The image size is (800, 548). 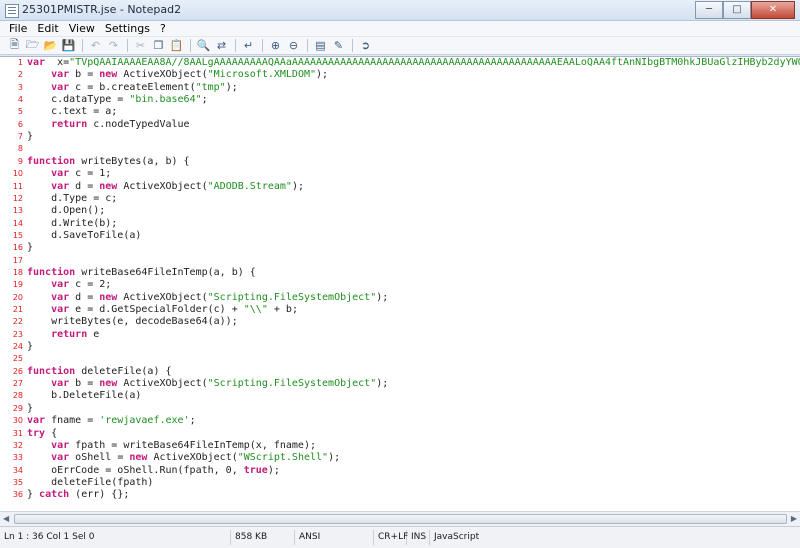 What do you see at coordinates (400, 224) in the screenshot?
I see `code-line: 14 d.Write(b);` at bounding box center [400, 224].